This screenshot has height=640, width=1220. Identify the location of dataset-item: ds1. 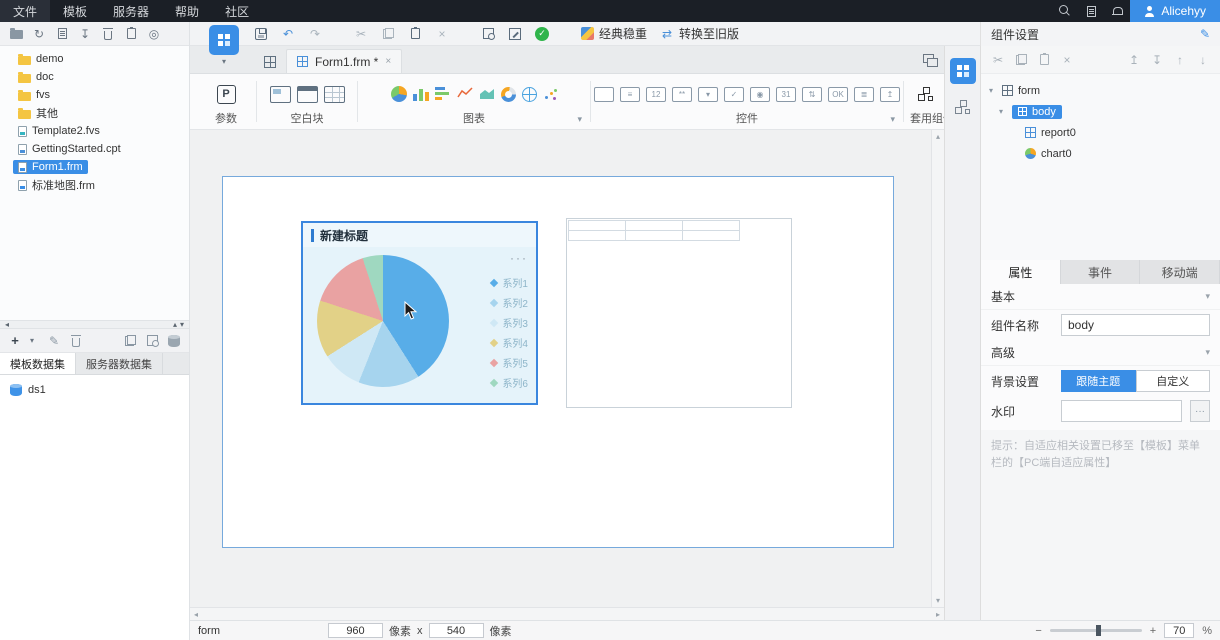
(99, 390).